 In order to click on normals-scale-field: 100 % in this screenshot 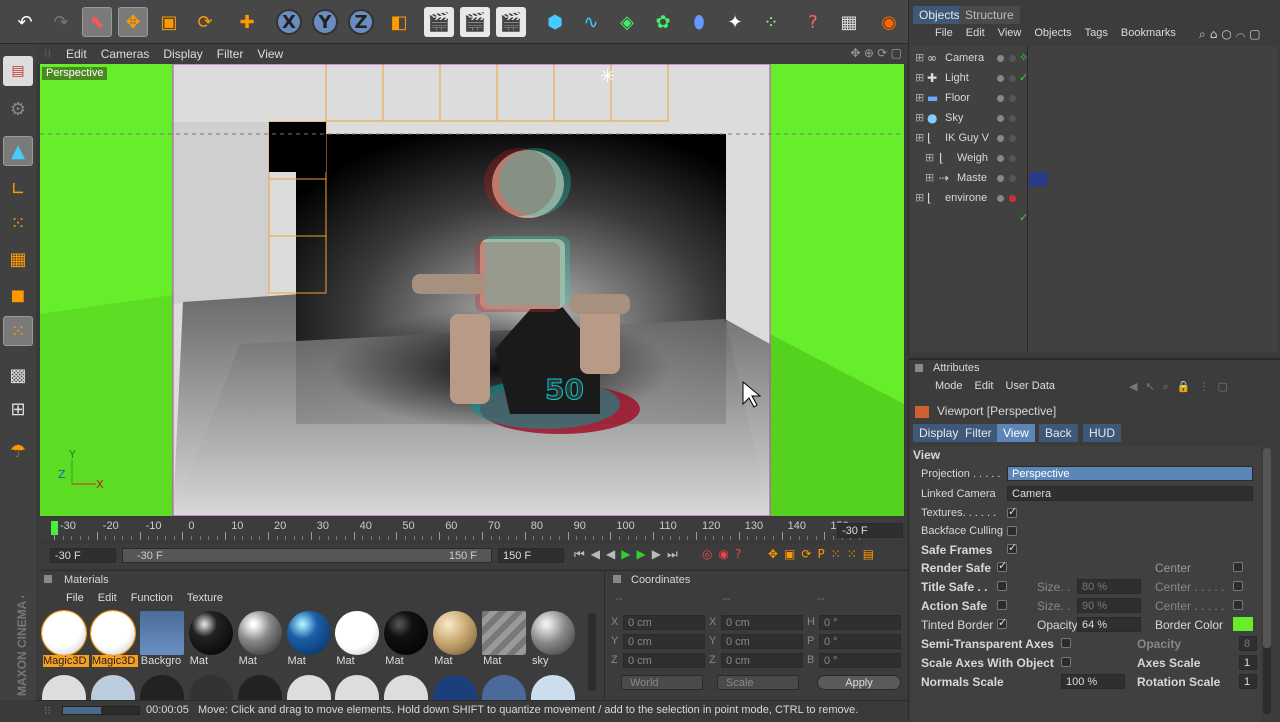, I will do `click(1093, 681)`.